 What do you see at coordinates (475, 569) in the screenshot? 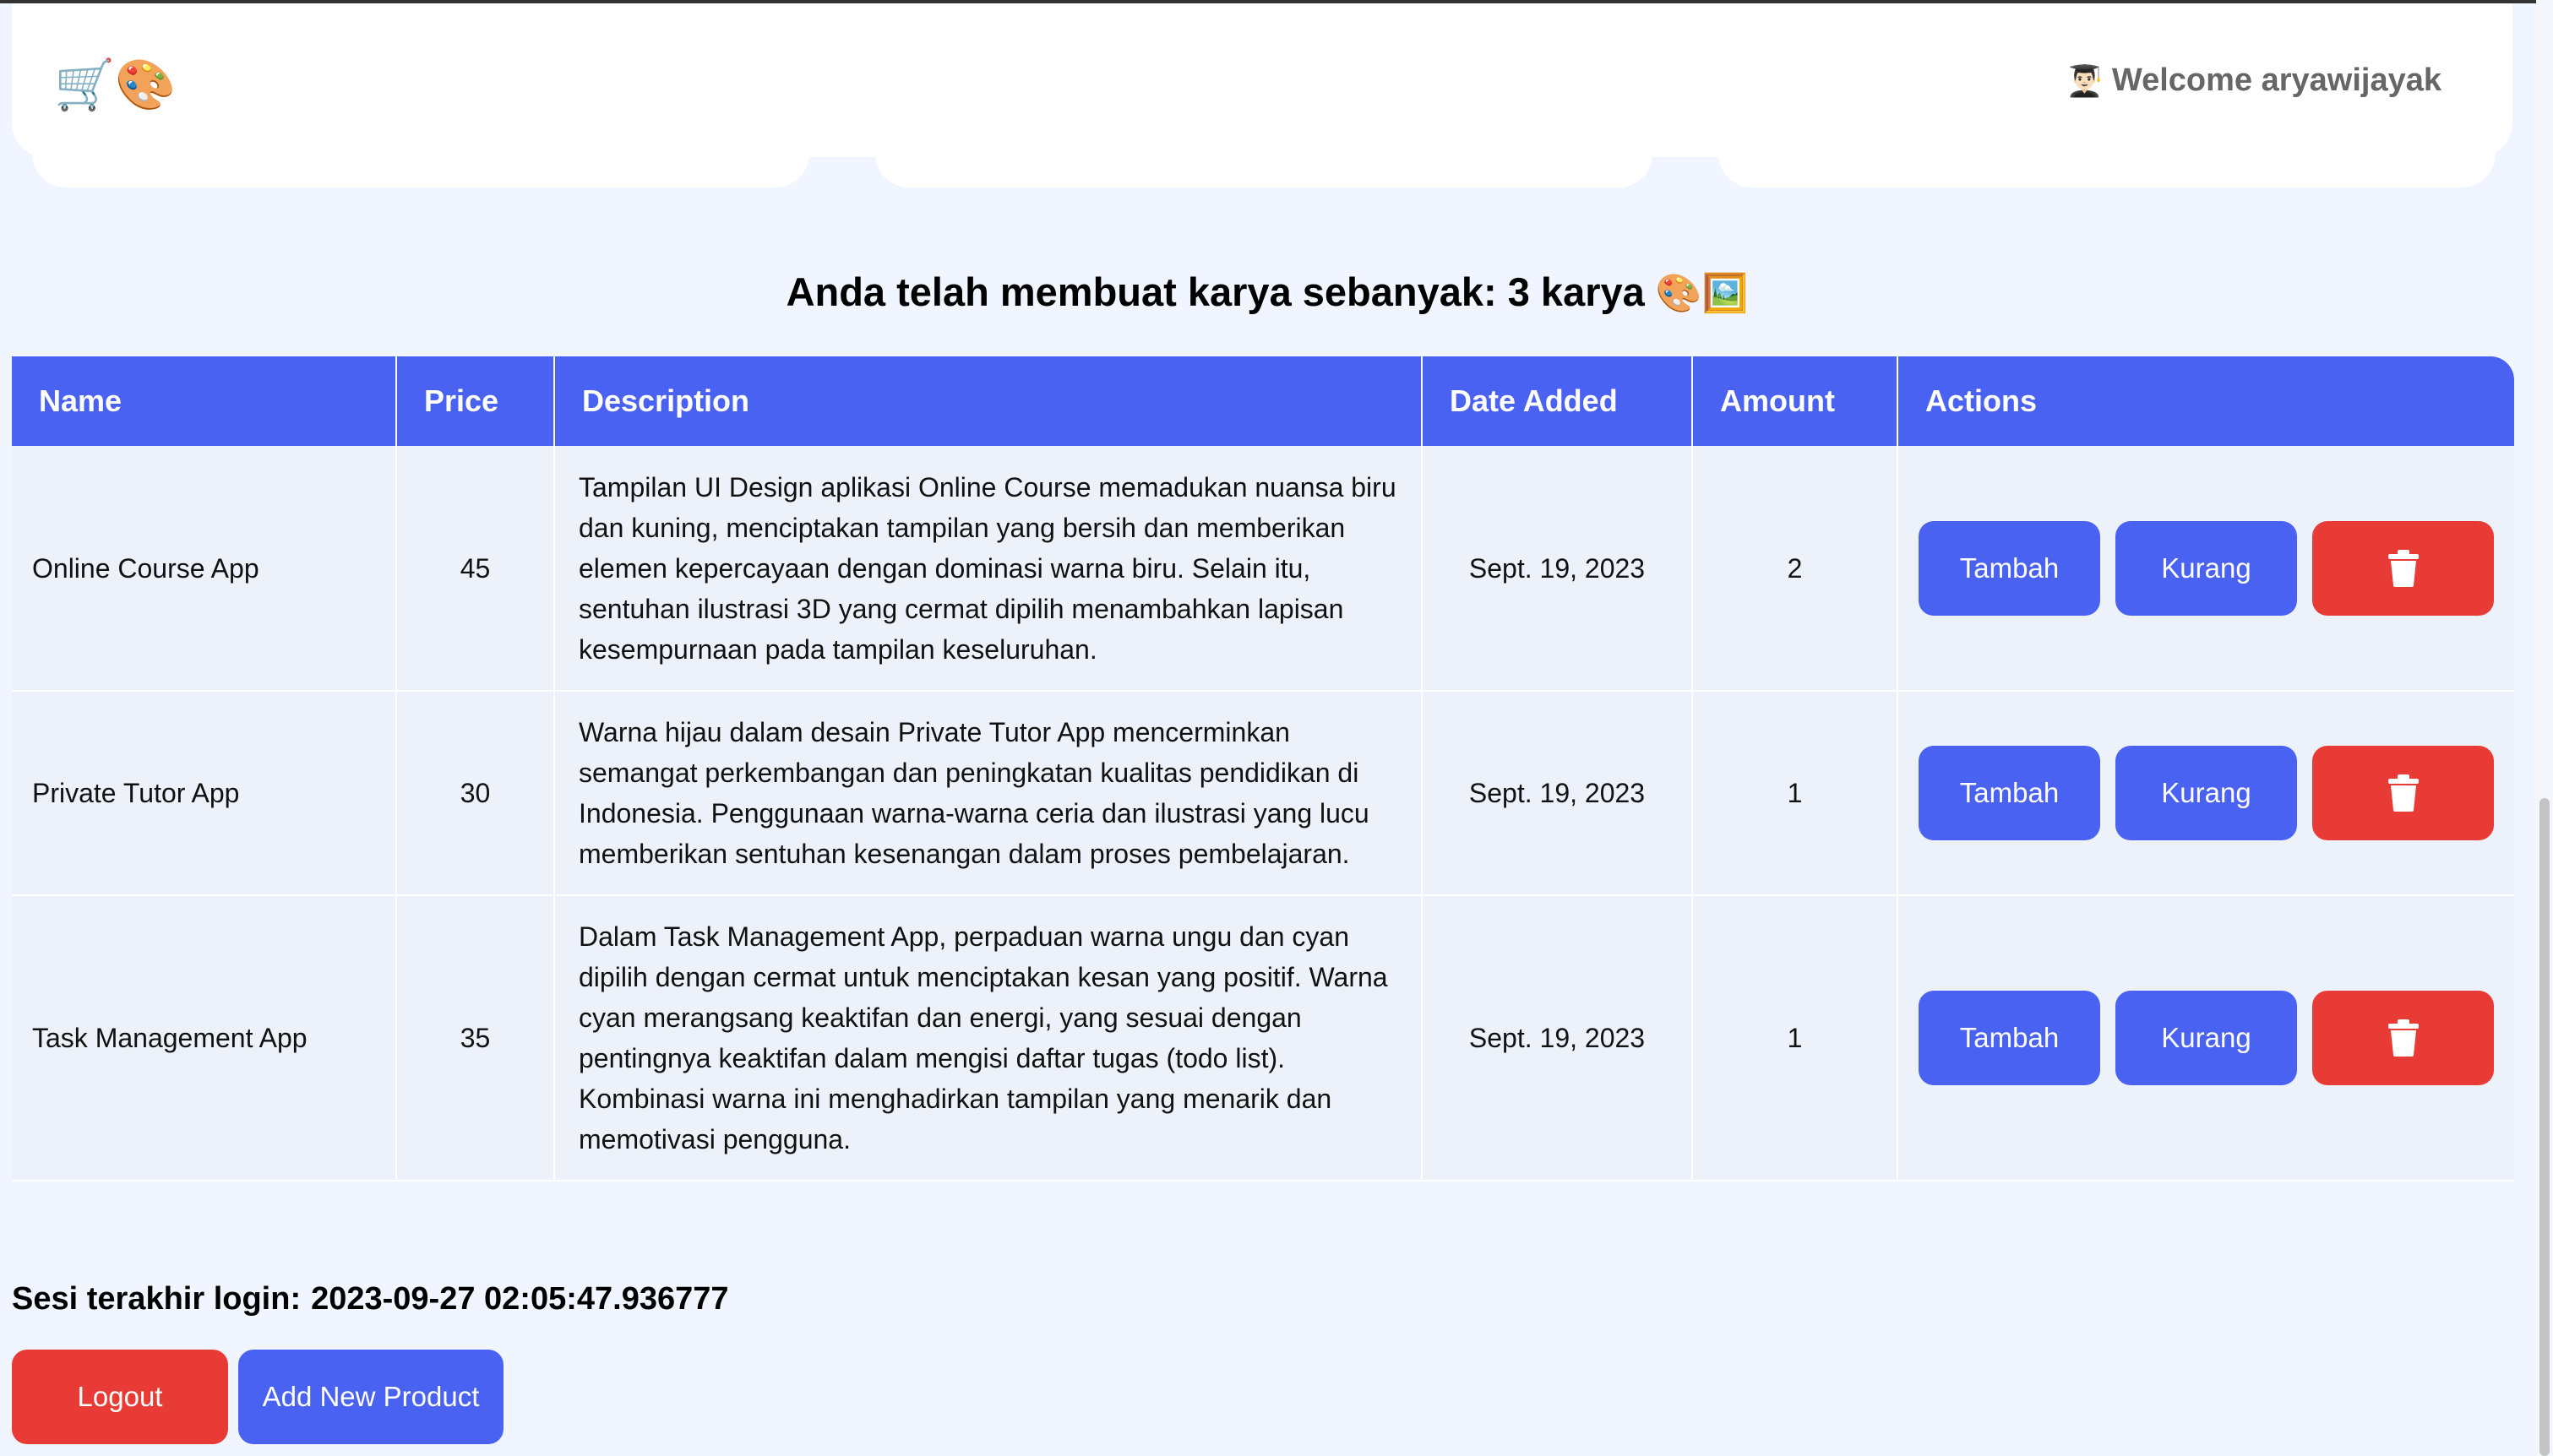
I see `cell-price: 45` at bounding box center [475, 569].